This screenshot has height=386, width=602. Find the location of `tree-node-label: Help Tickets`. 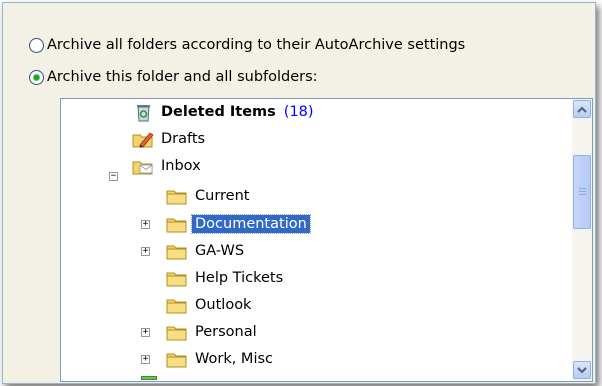

tree-node-label: Help Tickets is located at coordinates (239, 278).